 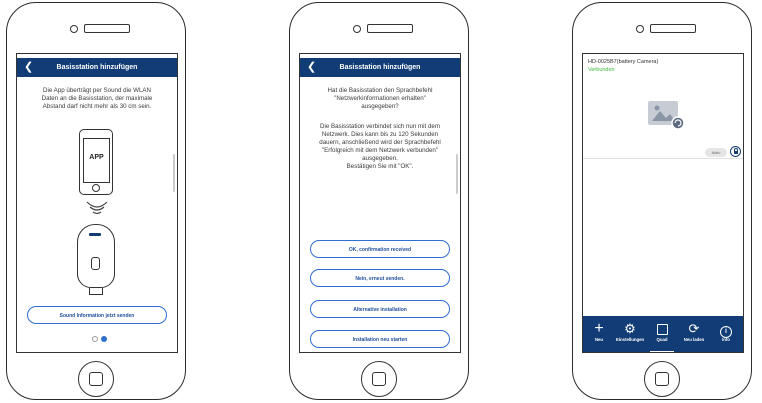 I want to click on tab-reload: ⟳ Neu laden, so click(x=694, y=335).